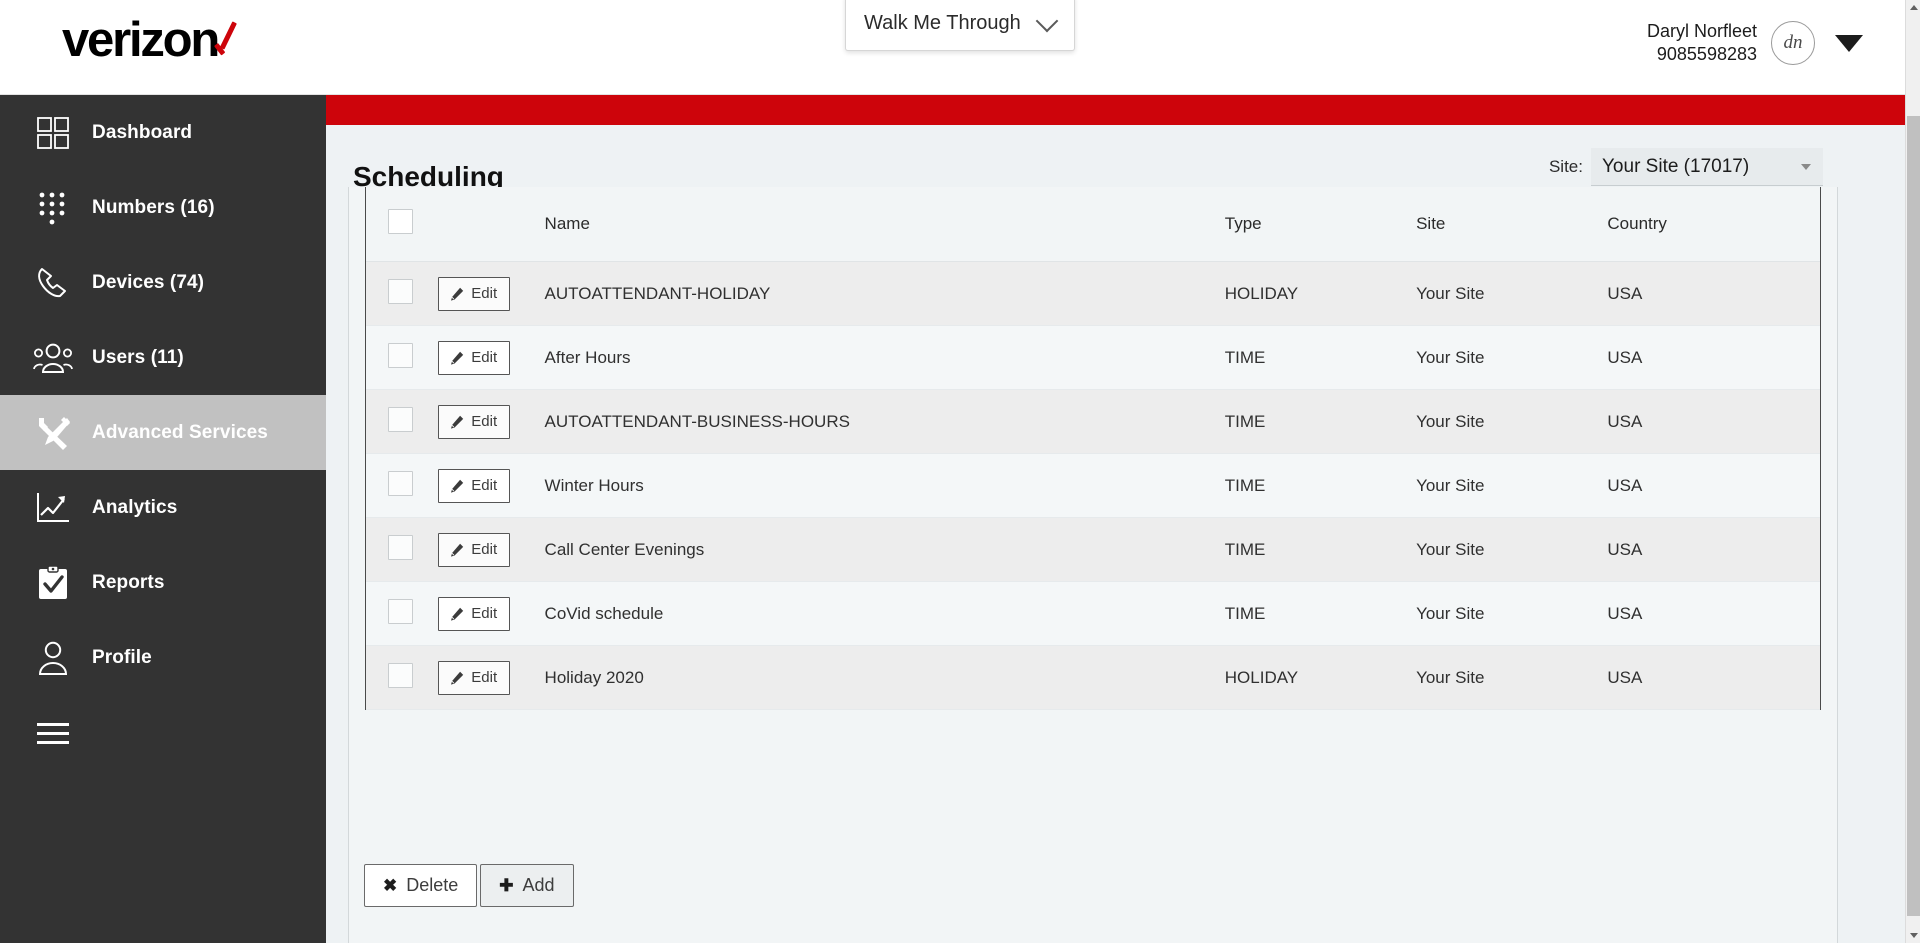 The height and width of the screenshot is (943, 1920). What do you see at coordinates (1047, 20) in the screenshot?
I see `chevron-down-icon` at bounding box center [1047, 20].